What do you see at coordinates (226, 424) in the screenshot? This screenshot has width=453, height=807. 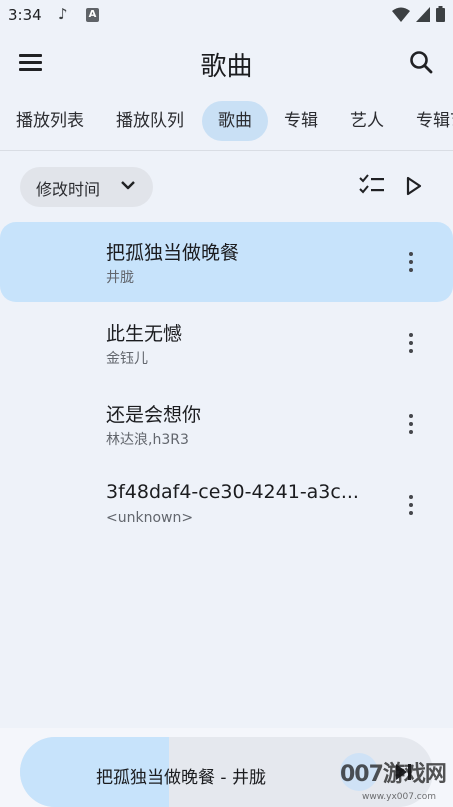 I see `song-row: 还是会想你 林达浪,h3R3` at bounding box center [226, 424].